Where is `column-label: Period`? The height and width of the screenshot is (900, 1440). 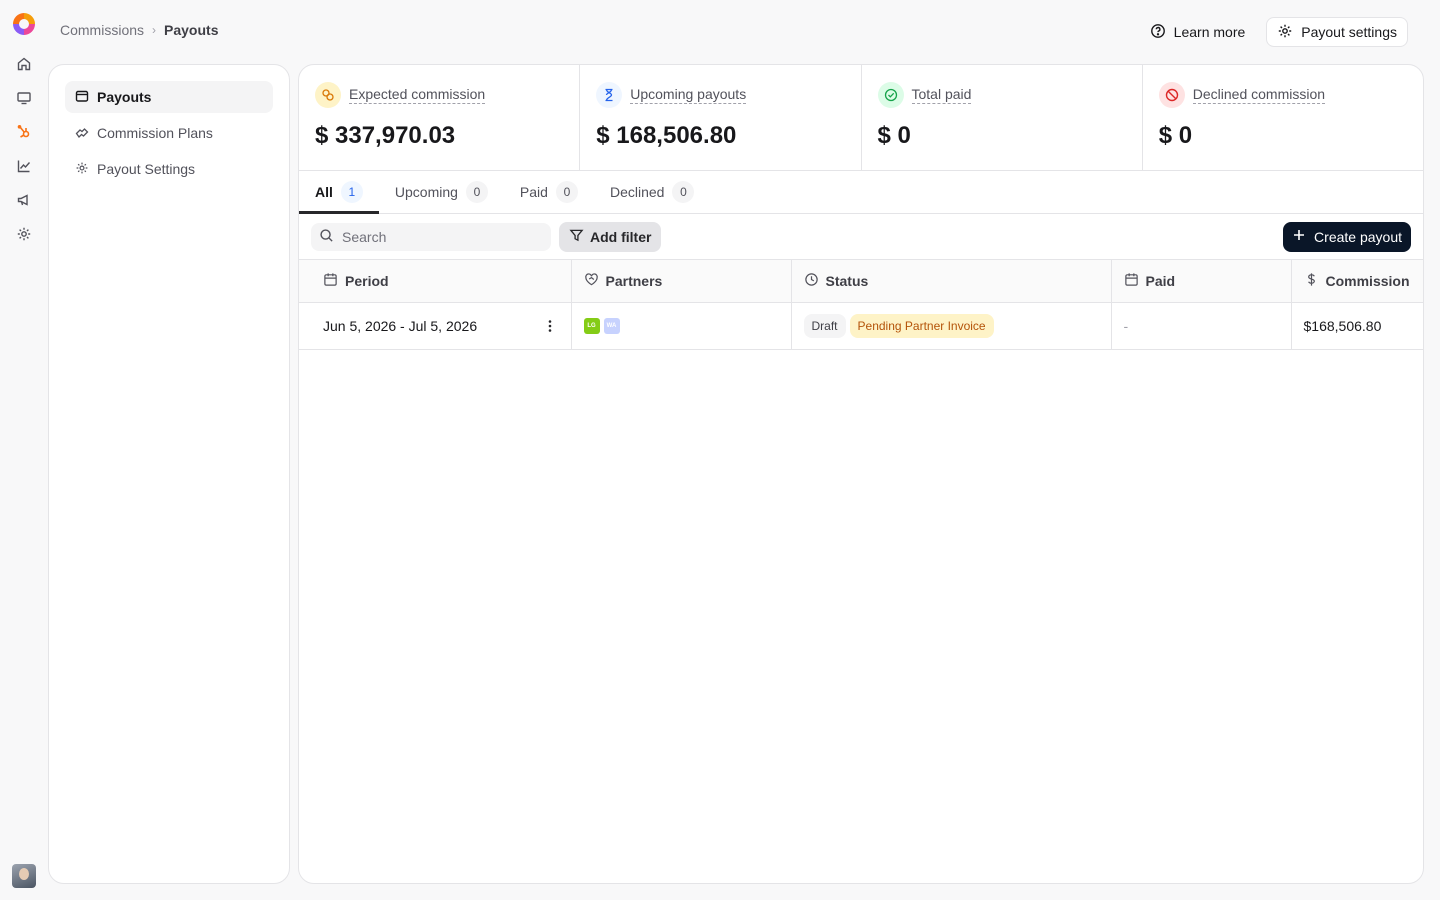
column-label: Period is located at coordinates (367, 280).